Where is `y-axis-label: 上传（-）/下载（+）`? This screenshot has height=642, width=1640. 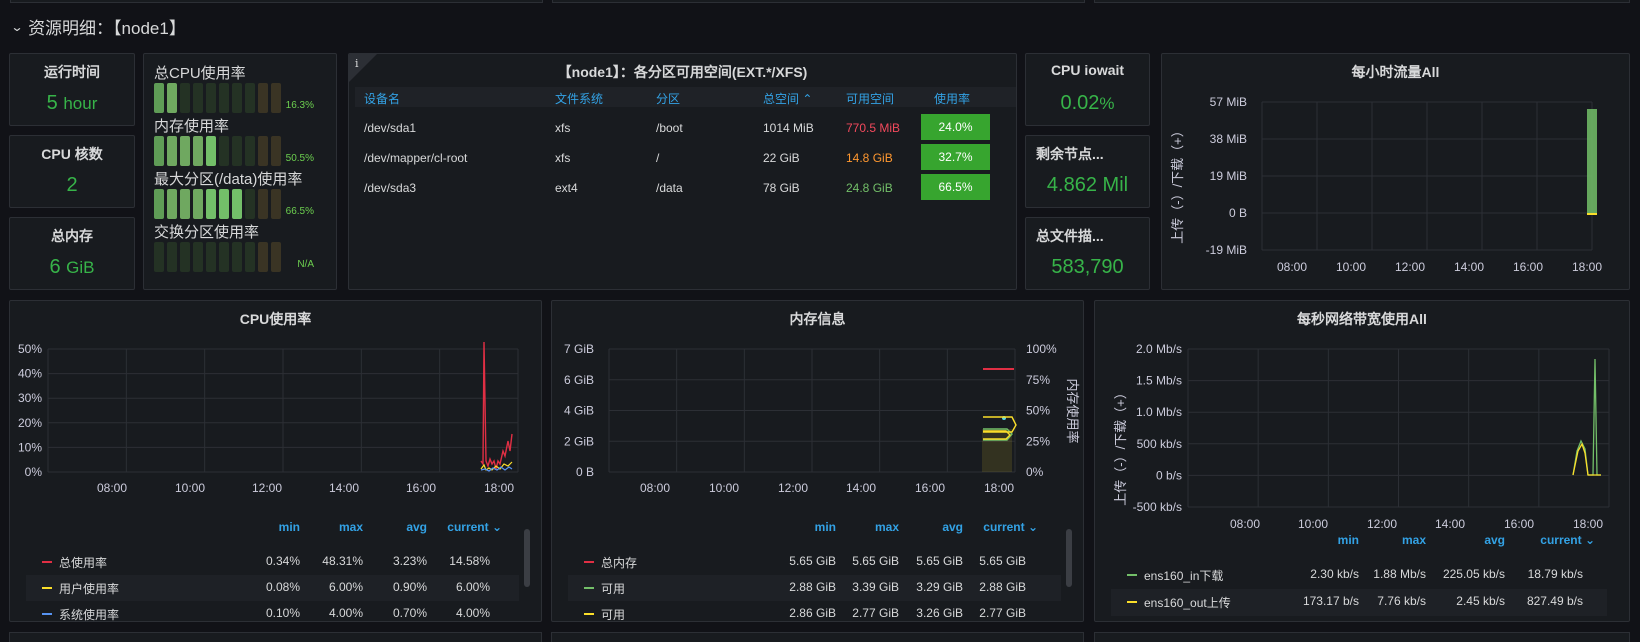
y-axis-label: 上传（-）/下载（+） is located at coordinates (1120, 446).